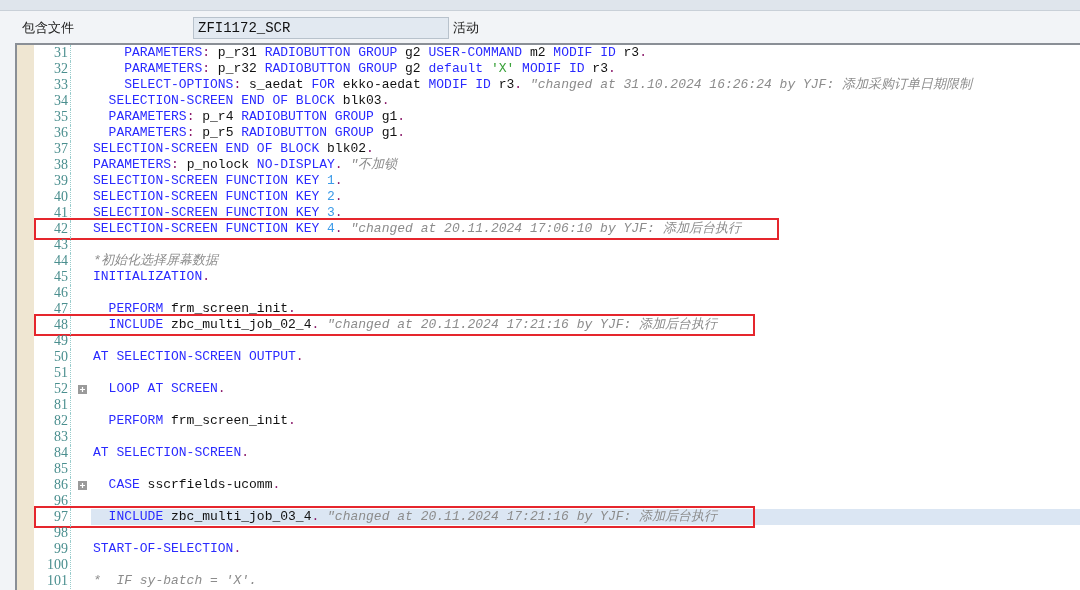 The image size is (1080, 590). What do you see at coordinates (53, 373) in the screenshot?
I see `line-number: 51` at bounding box center [53, 373].